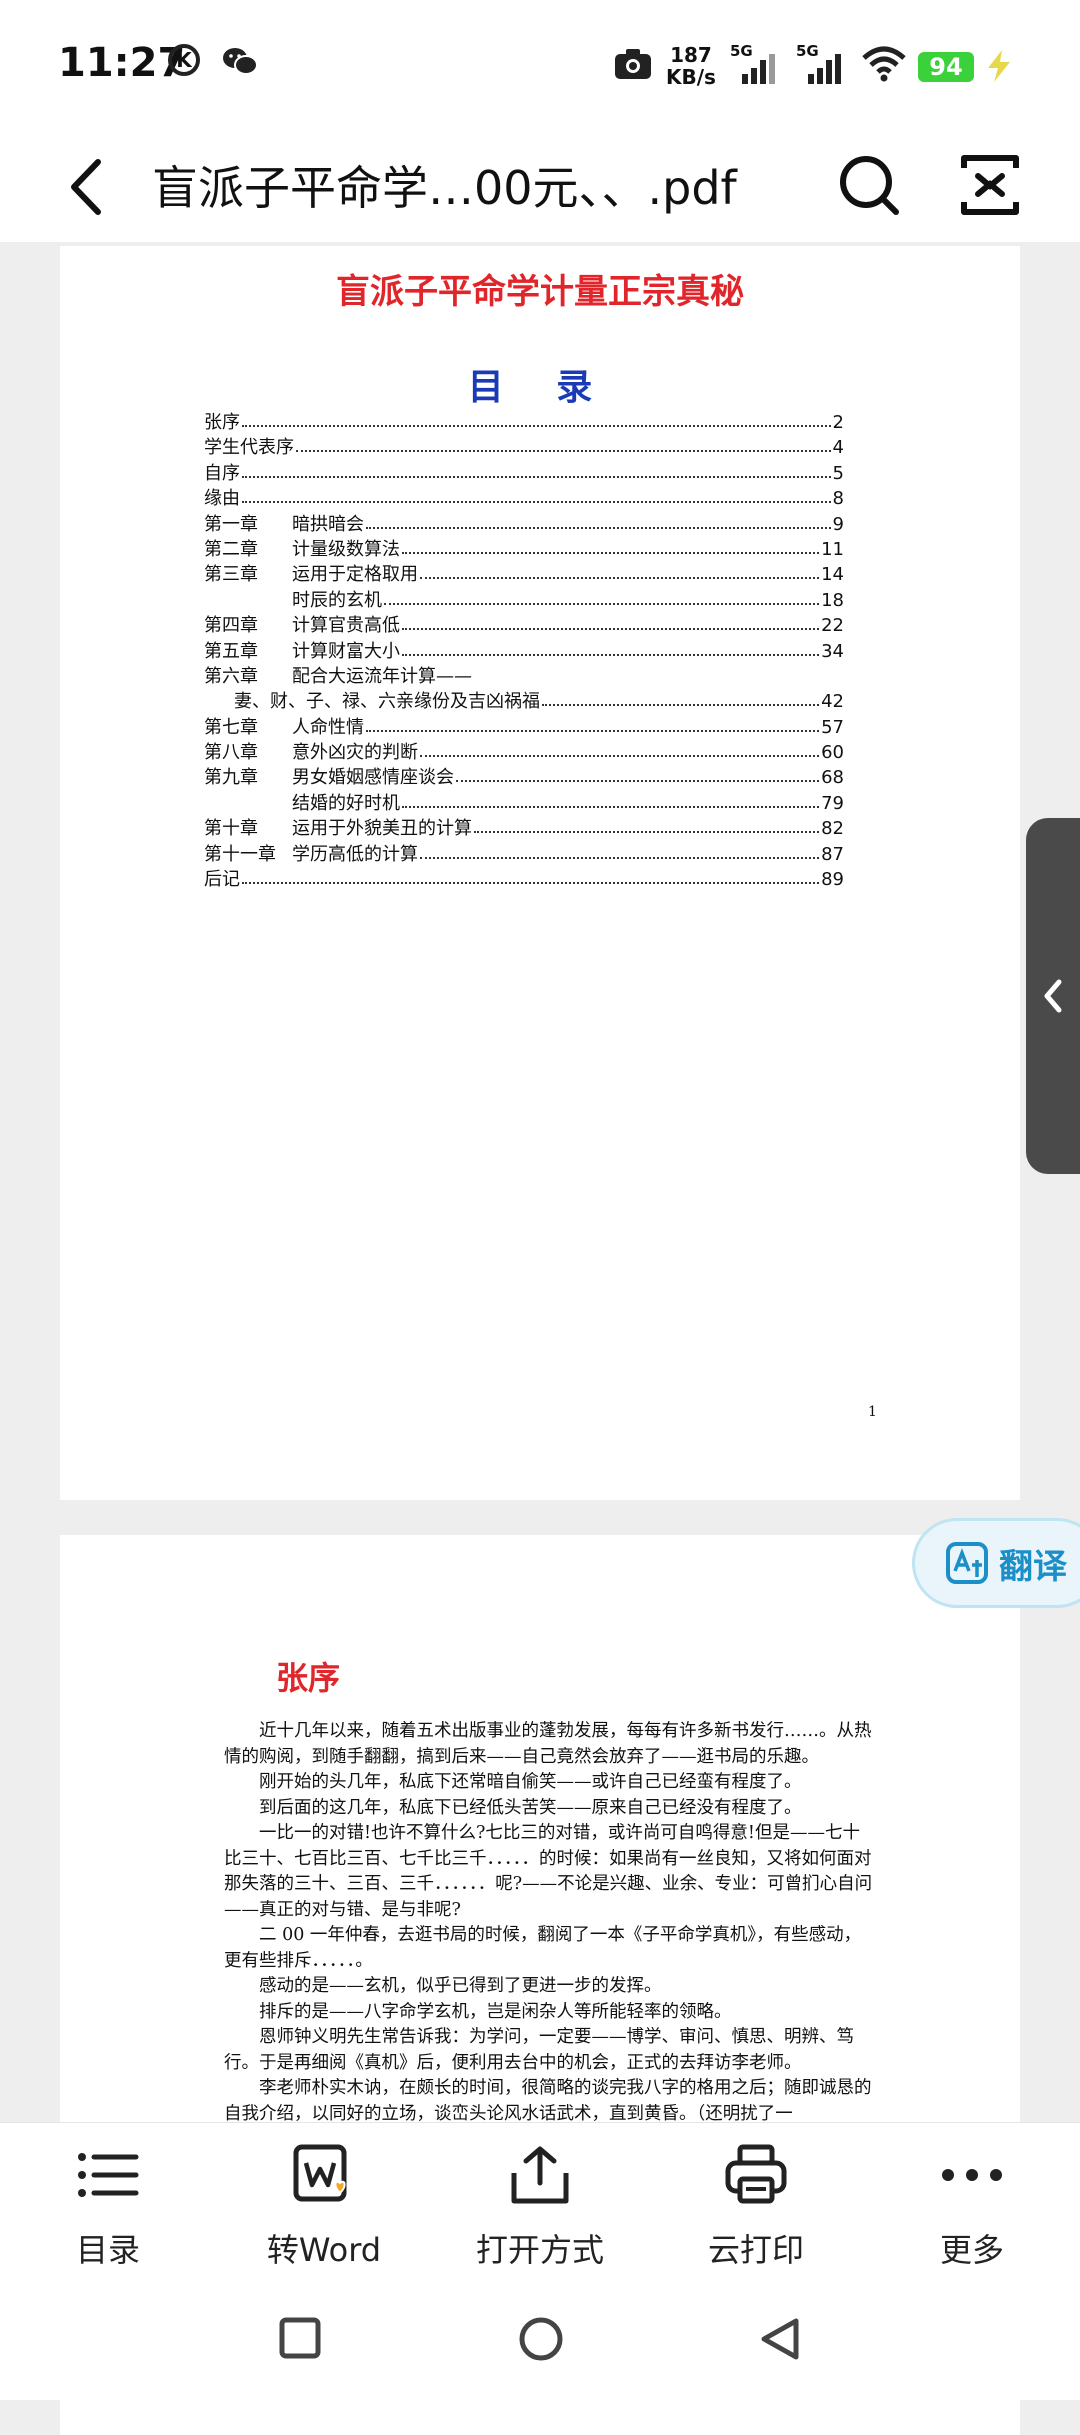 This screenshot has width=1080, height=2435. I want to click on toc-entry-text: 计量级数算法, so click(346, 549).